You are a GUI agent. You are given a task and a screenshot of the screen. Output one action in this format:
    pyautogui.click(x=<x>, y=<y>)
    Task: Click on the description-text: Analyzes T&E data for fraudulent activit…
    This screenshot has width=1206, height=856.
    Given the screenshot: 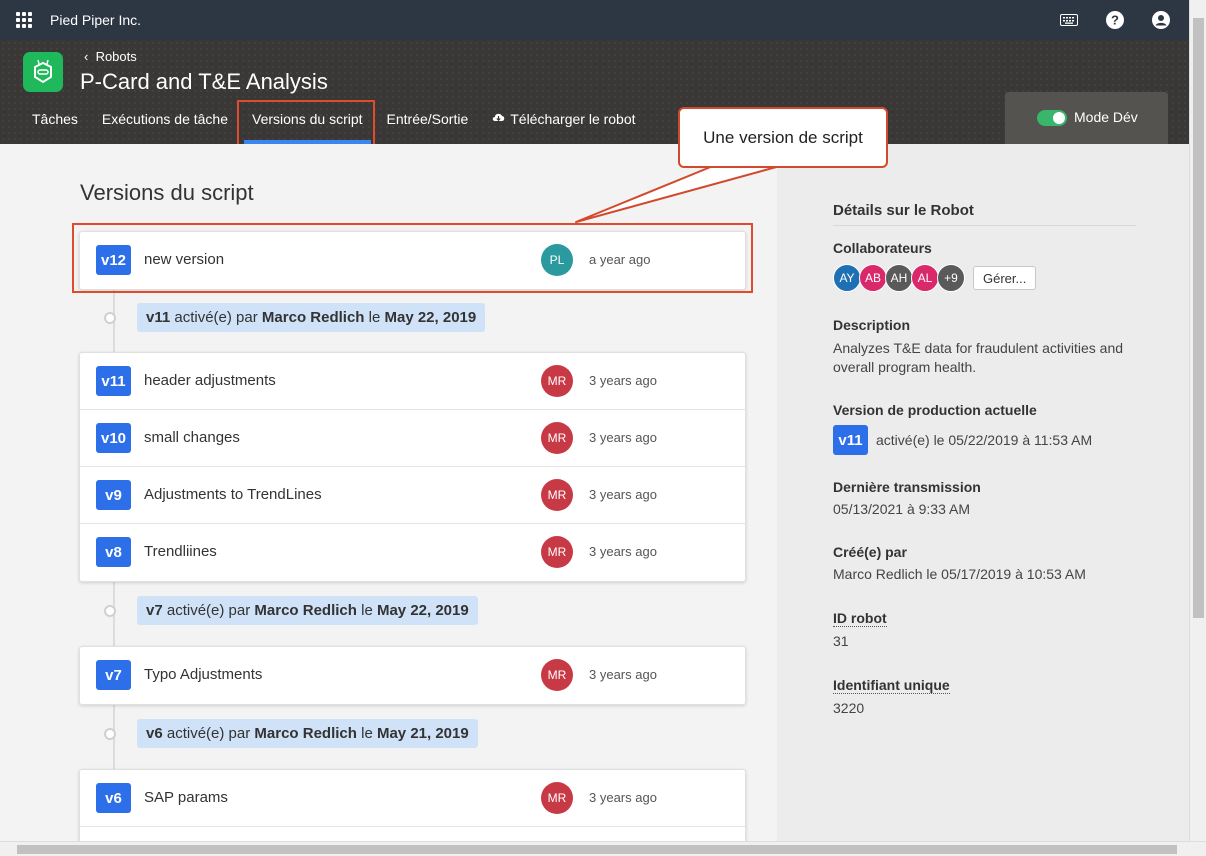 What is the action you would take?
    pyautogui.click(x=978, y=357)
    